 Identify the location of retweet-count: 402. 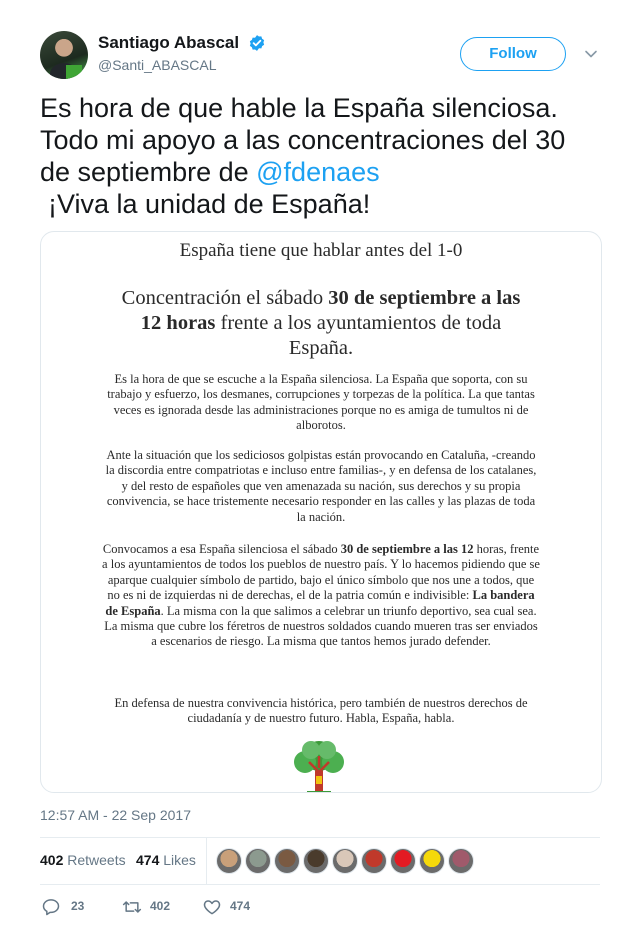
(160, 906).